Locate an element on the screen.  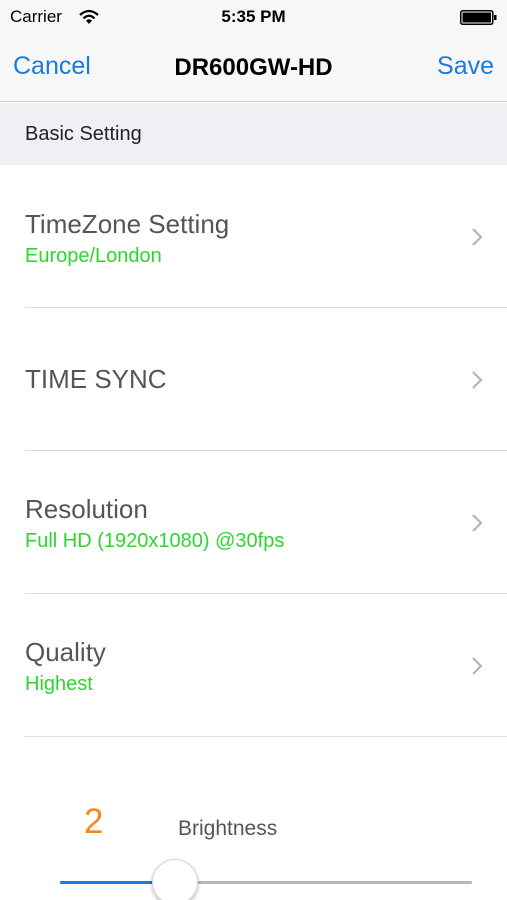
row-title: TIME SYNC is located at coordinates (96, 379).